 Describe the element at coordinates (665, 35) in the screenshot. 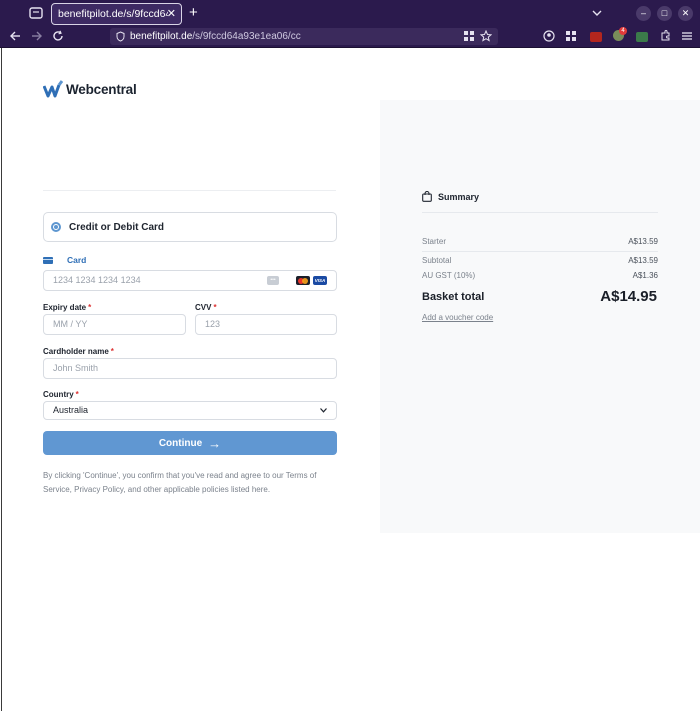

I see `puzzle-extensions-icon` at that location.